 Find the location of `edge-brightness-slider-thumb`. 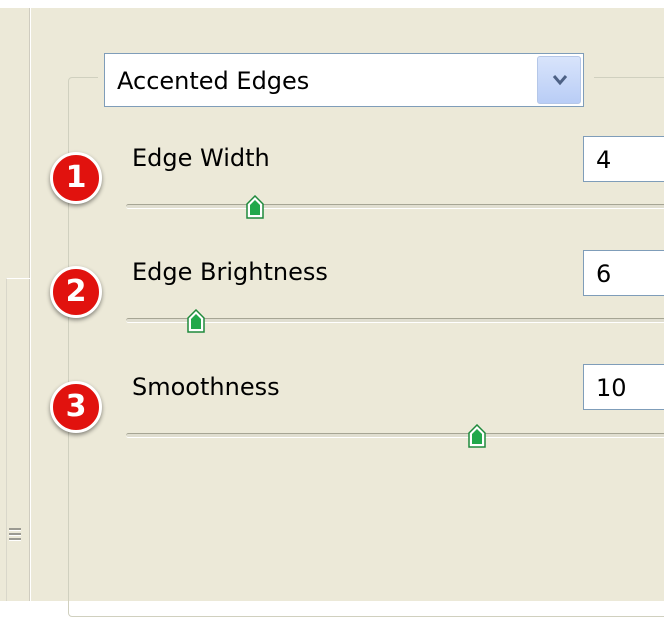

edge-brightness-slider-thumb is located at coordinates (196, 321).